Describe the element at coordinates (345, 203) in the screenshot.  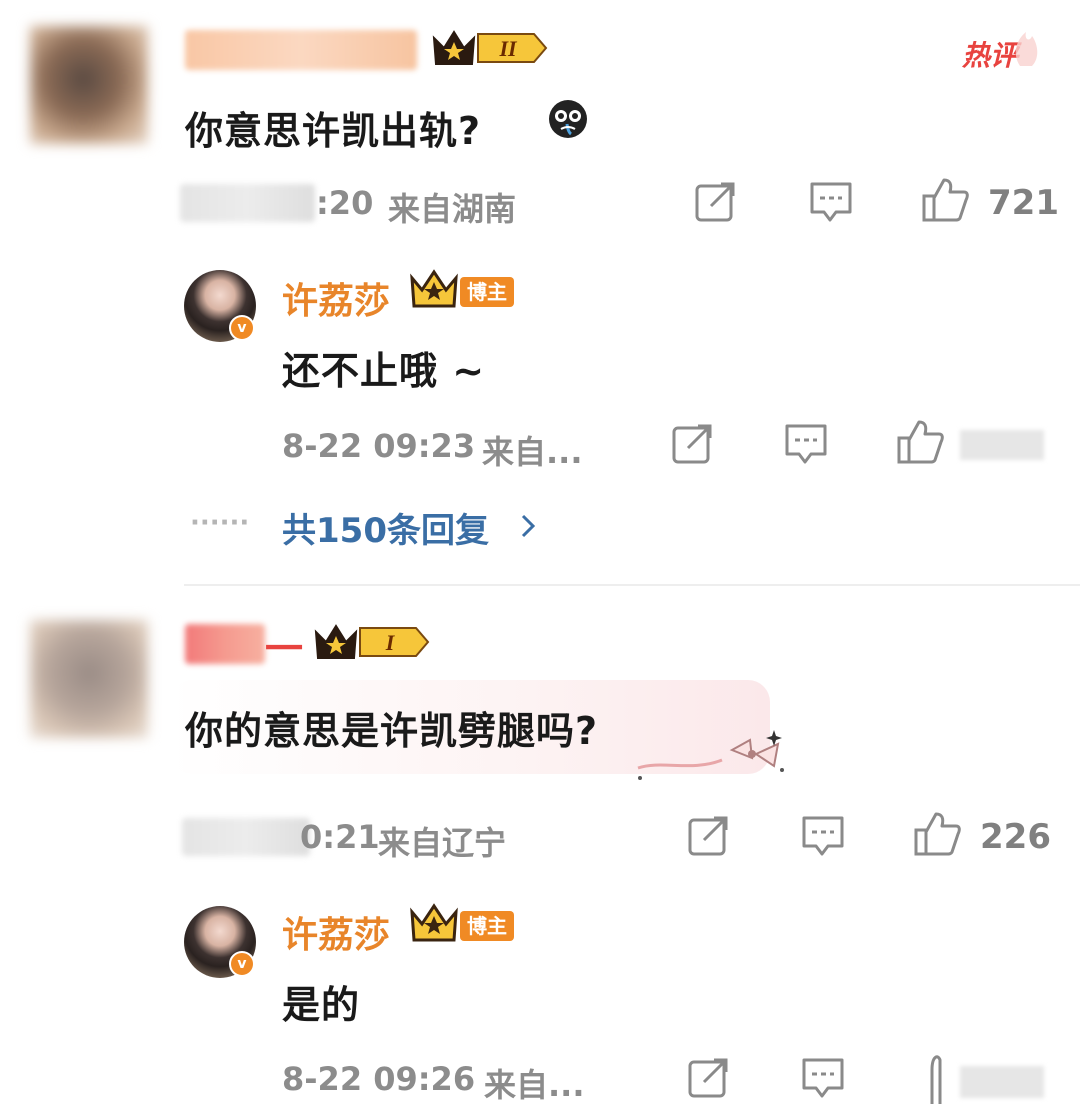
I see `comment-time: :20` at that location.